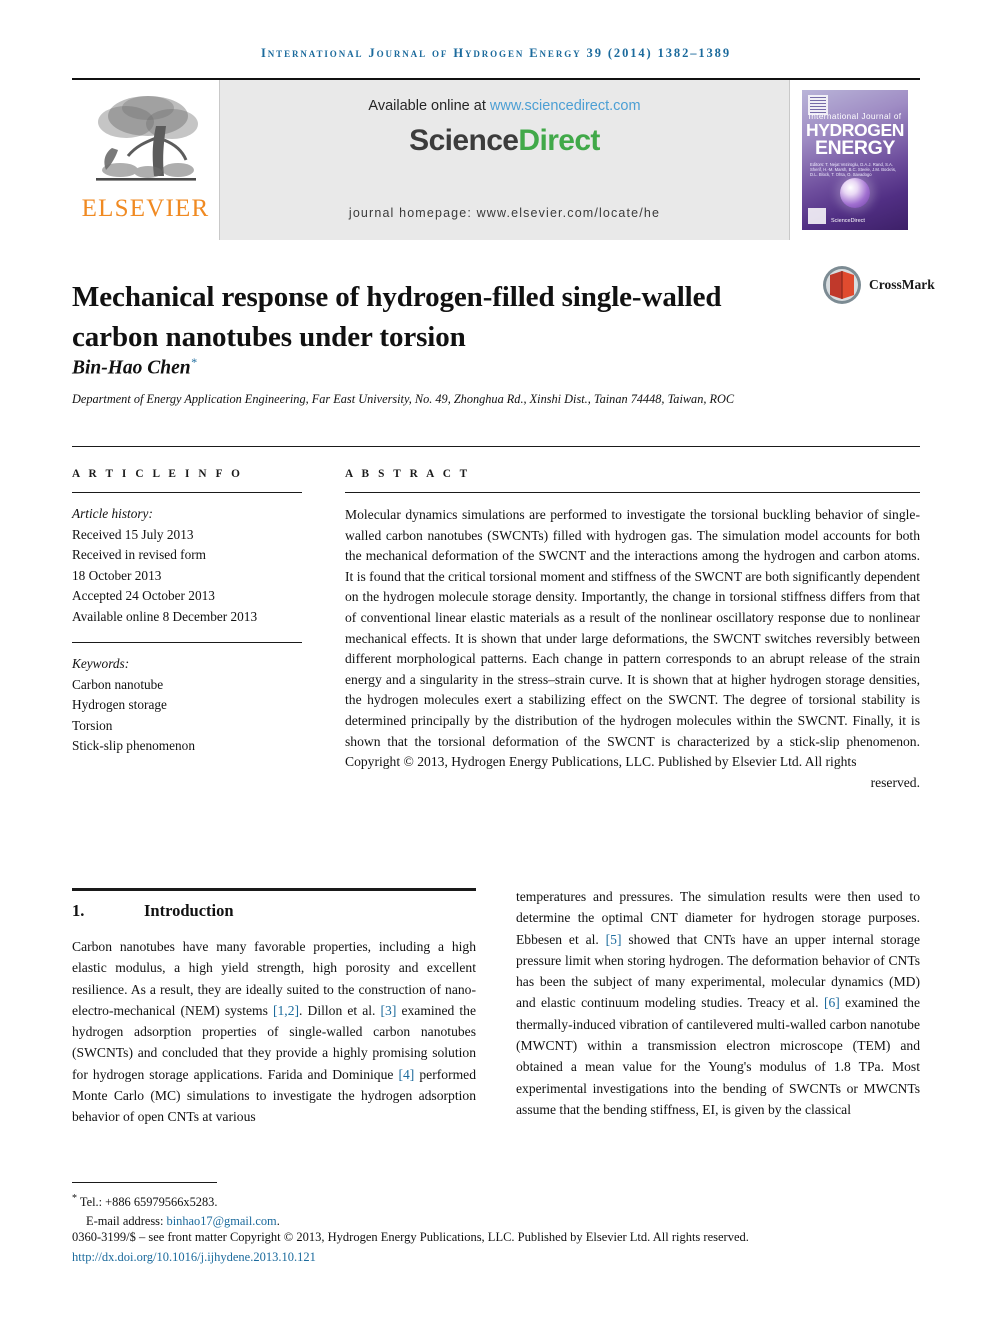 This screenshot has height=1323, width=992. I want to click on sciencedirect-logo: ScienceDirect, so click(504, 141).